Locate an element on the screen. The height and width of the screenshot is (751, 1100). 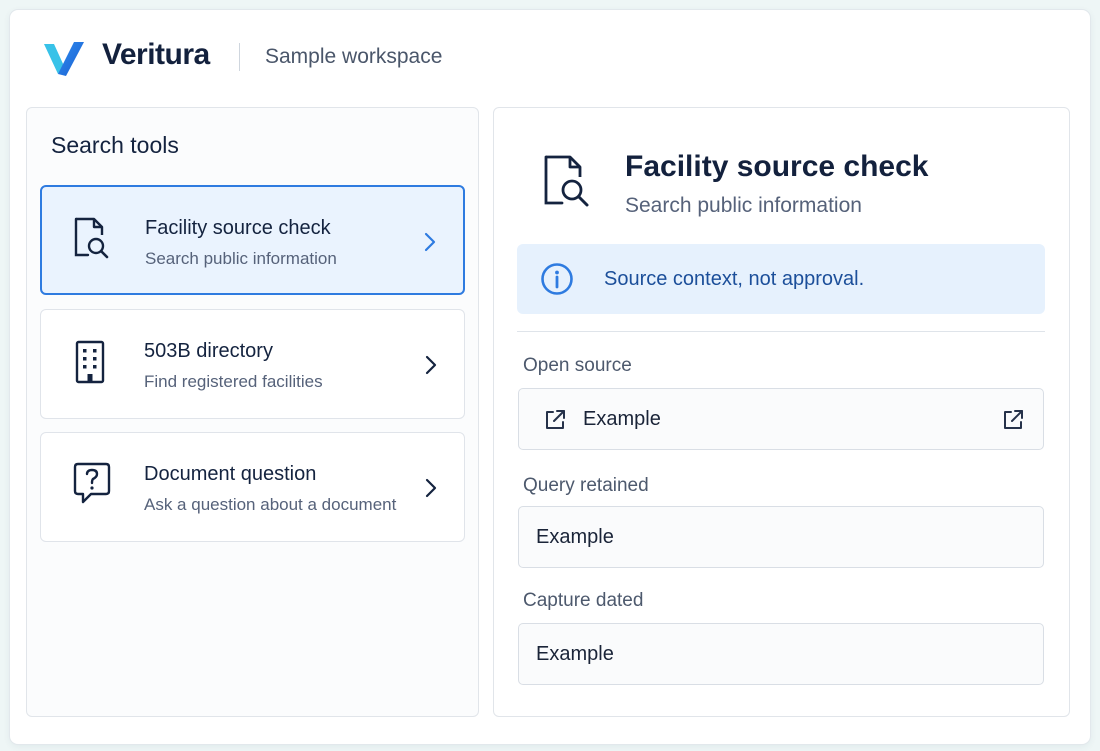
query-retained-label: Query retained is located at coordinates (586, 485).